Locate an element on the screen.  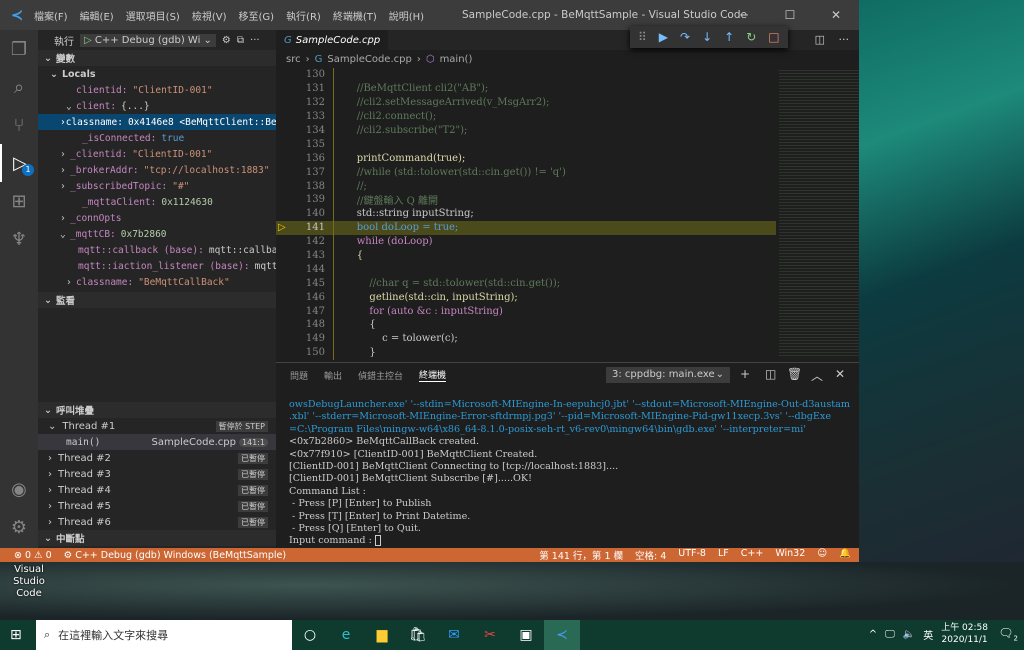
taskbar-search: ⌕ 在這裡輸入文字來搜尋 is located at coordinates (164, 635).